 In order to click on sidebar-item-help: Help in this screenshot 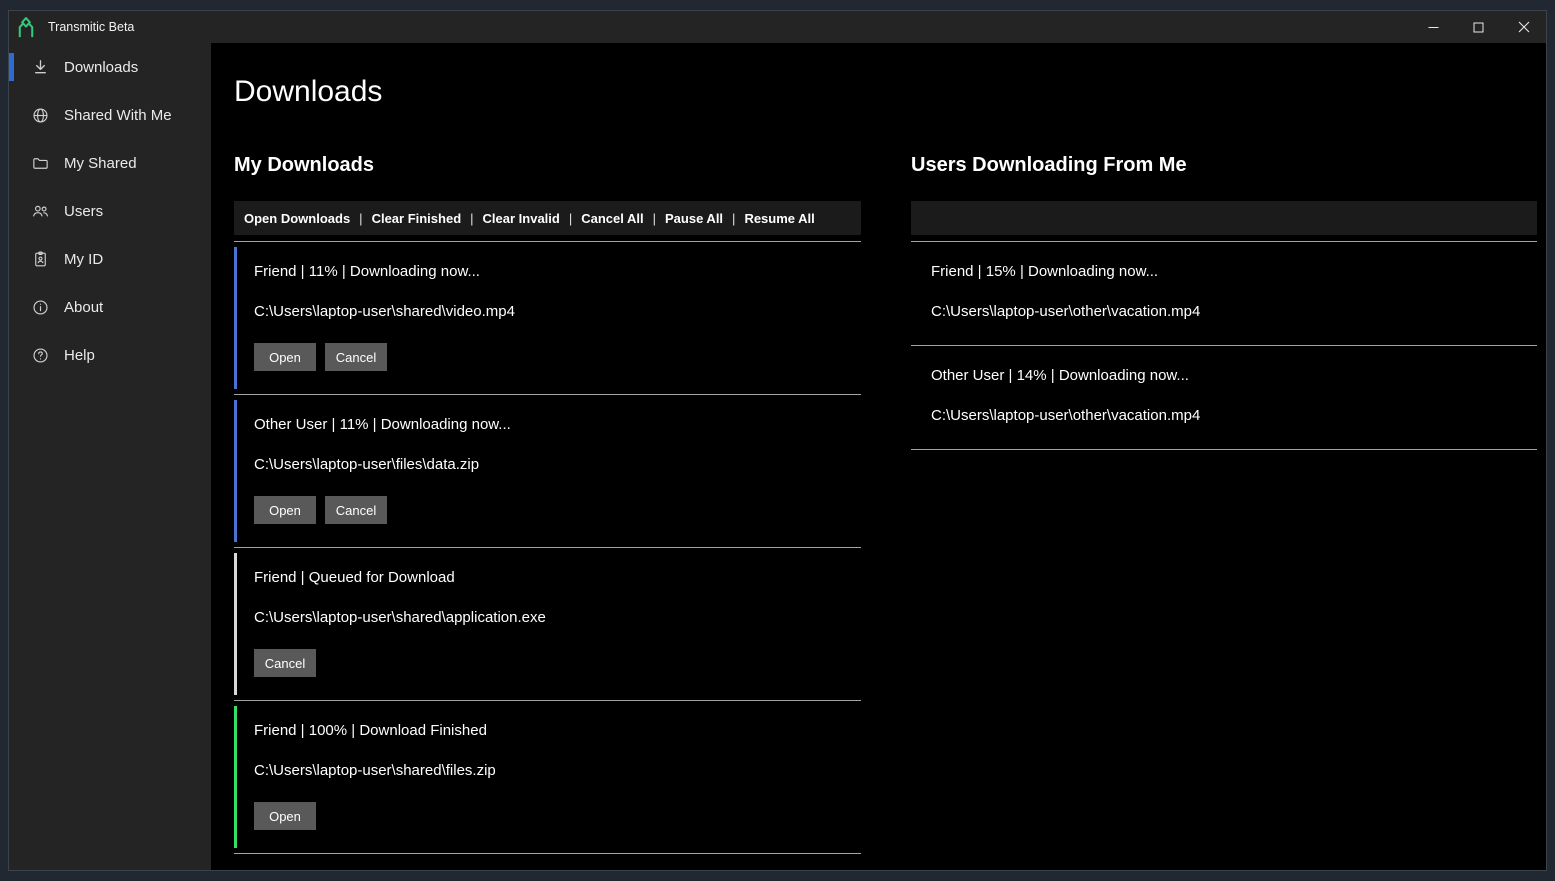, I will do `click(110, 355)`.